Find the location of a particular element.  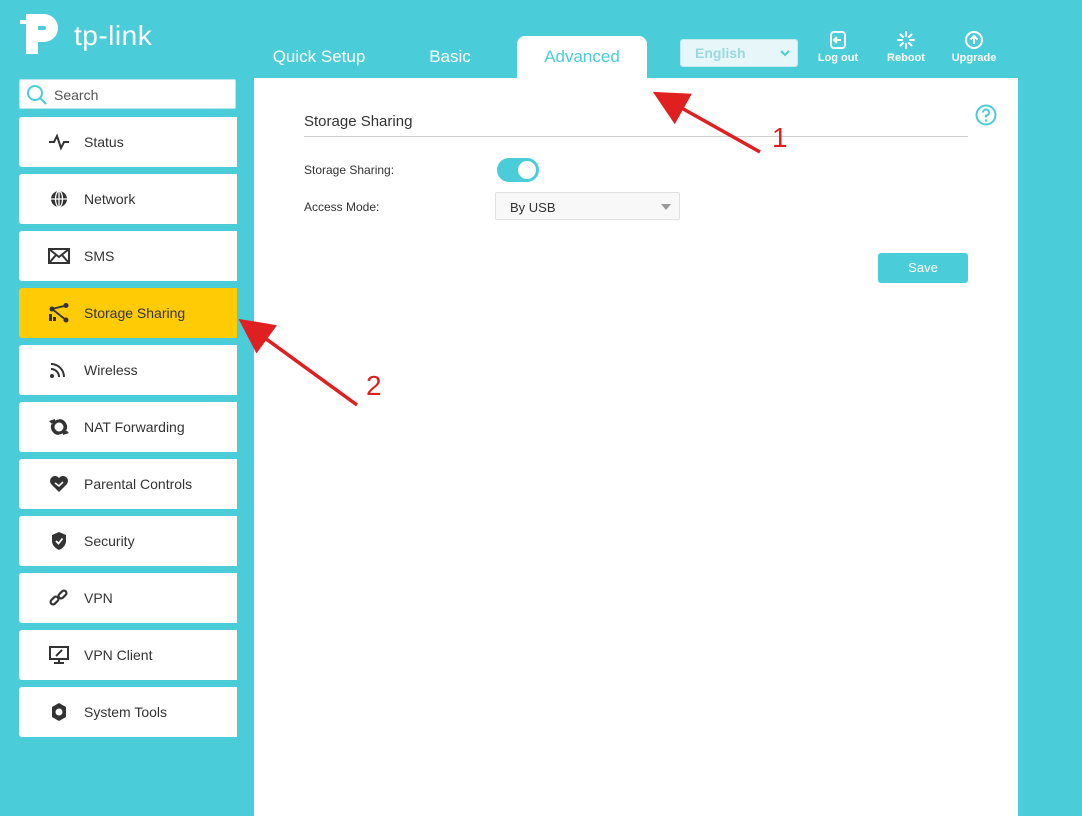

divider is located at coordinates (636, 136).